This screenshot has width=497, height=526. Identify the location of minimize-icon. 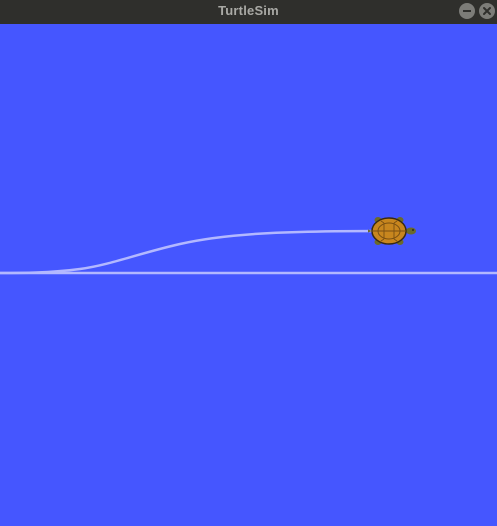
(467, 11).